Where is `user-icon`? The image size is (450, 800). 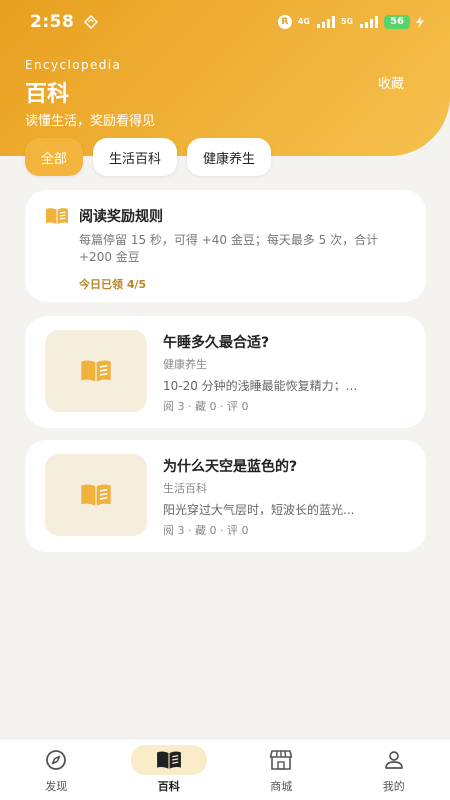
user-icon is located at coordinates (393, 760).